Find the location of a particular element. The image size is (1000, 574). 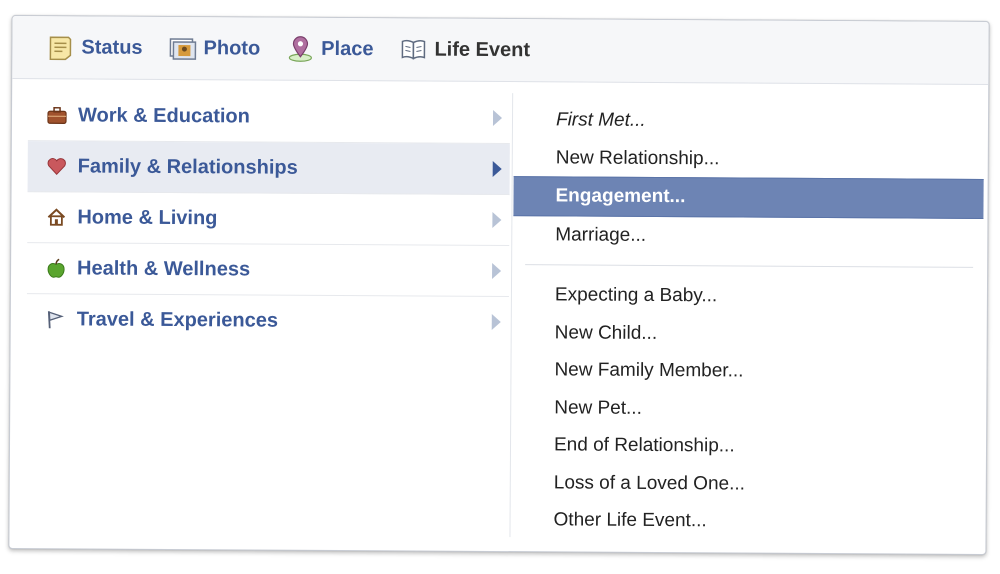

category-home-living: Home & Living is located at coordinates (268, 219).